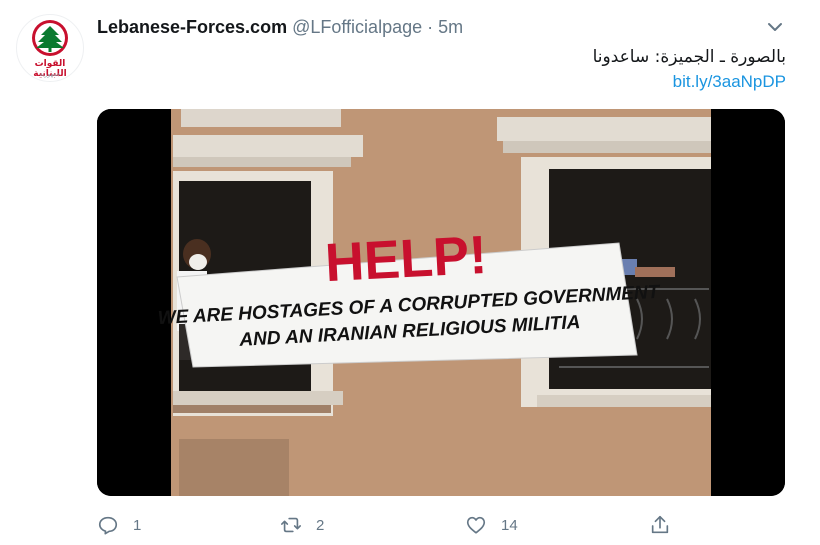  Describe the element at coordinates (108, 525) in the screenshot. I see `reply-icon` at that location.